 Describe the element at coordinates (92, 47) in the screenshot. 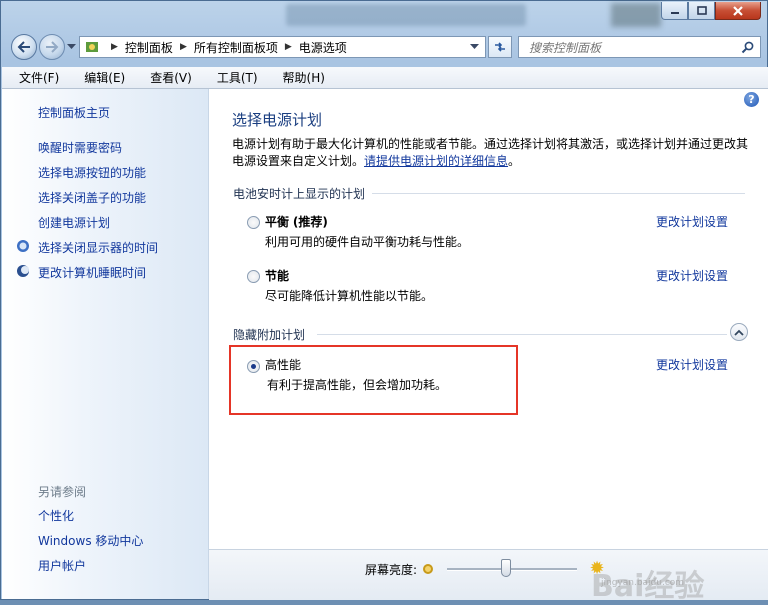

I see `control-panel-icon` at that location.